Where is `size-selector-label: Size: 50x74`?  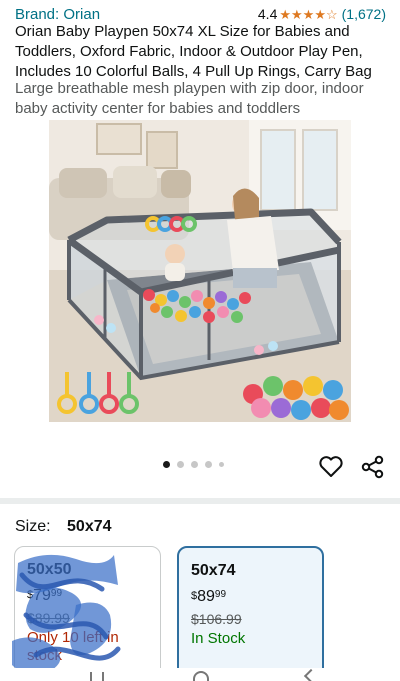 size-selector-label: Size: 50x74 is located at coordinates (63, 527).